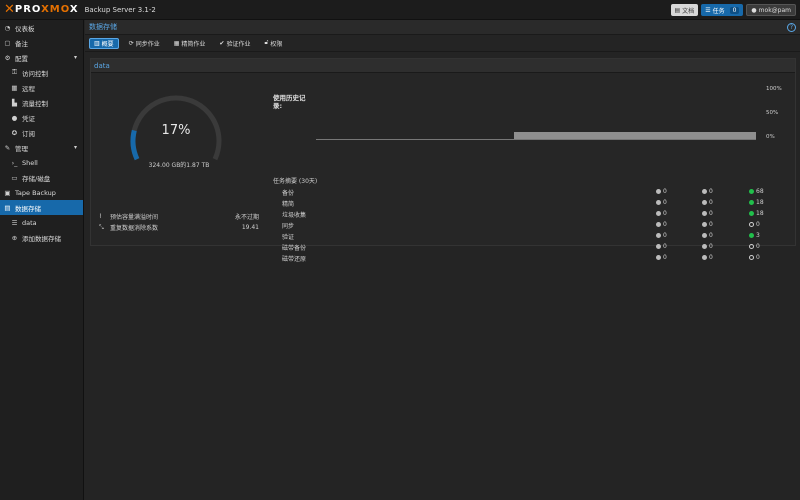 This screenshot has width=800, height=500. Describe the element at coordinates (41, 207) in the screenshot. I see `sidebar-item-datastore: ▤ 数据存储` at that location.